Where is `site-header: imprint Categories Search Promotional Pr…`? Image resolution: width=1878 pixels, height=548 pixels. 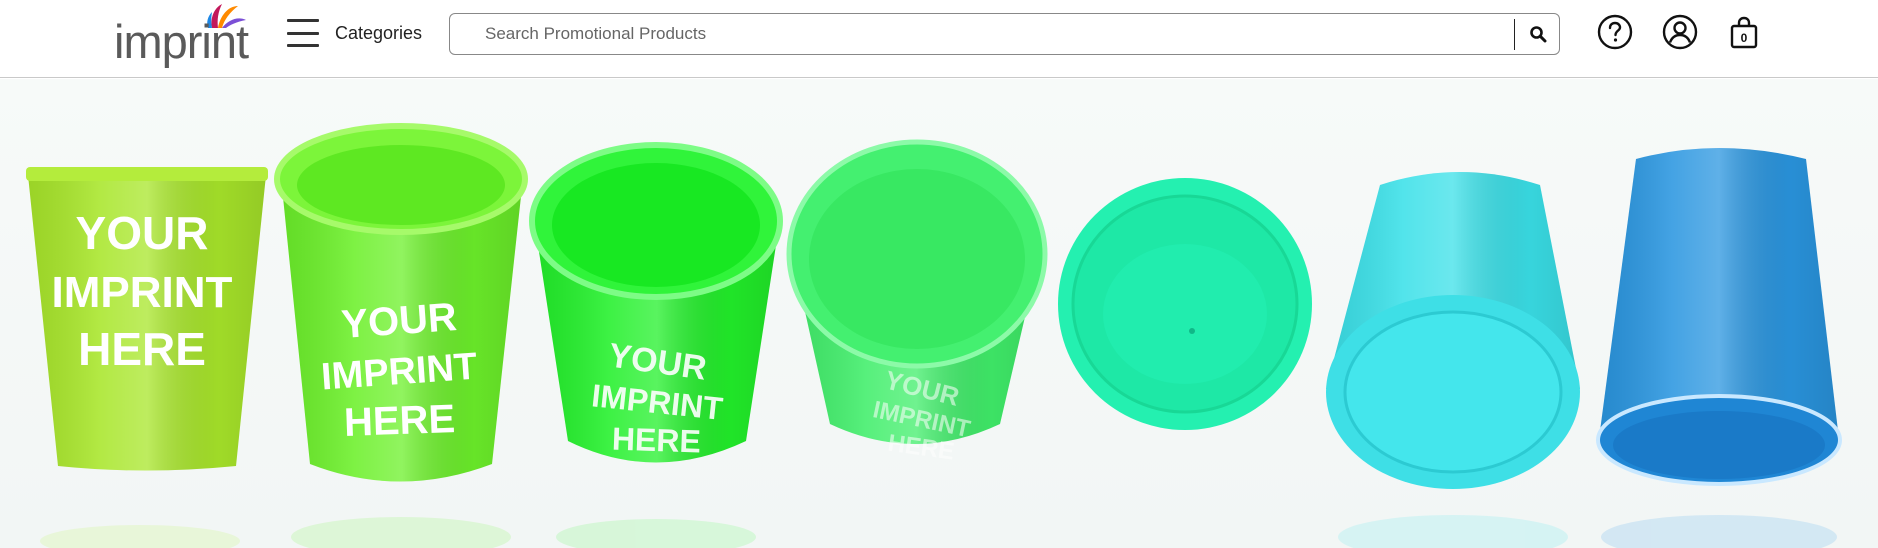
site-header: imprint Categories Search Promotional Pr… is located at coordinates (939, 39).